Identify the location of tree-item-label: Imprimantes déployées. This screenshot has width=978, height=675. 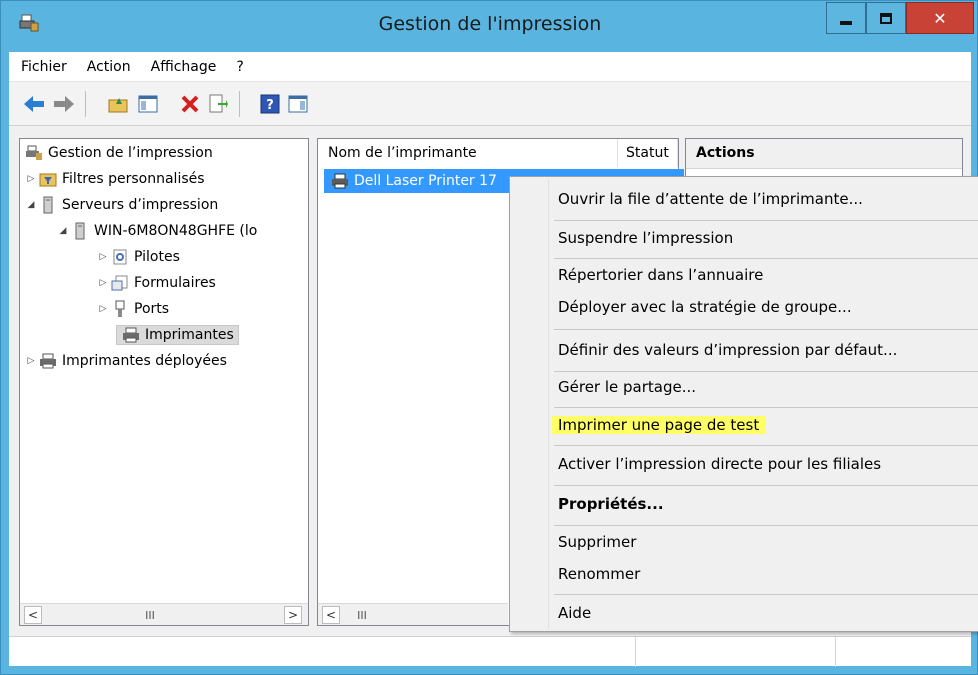
(144, 361).